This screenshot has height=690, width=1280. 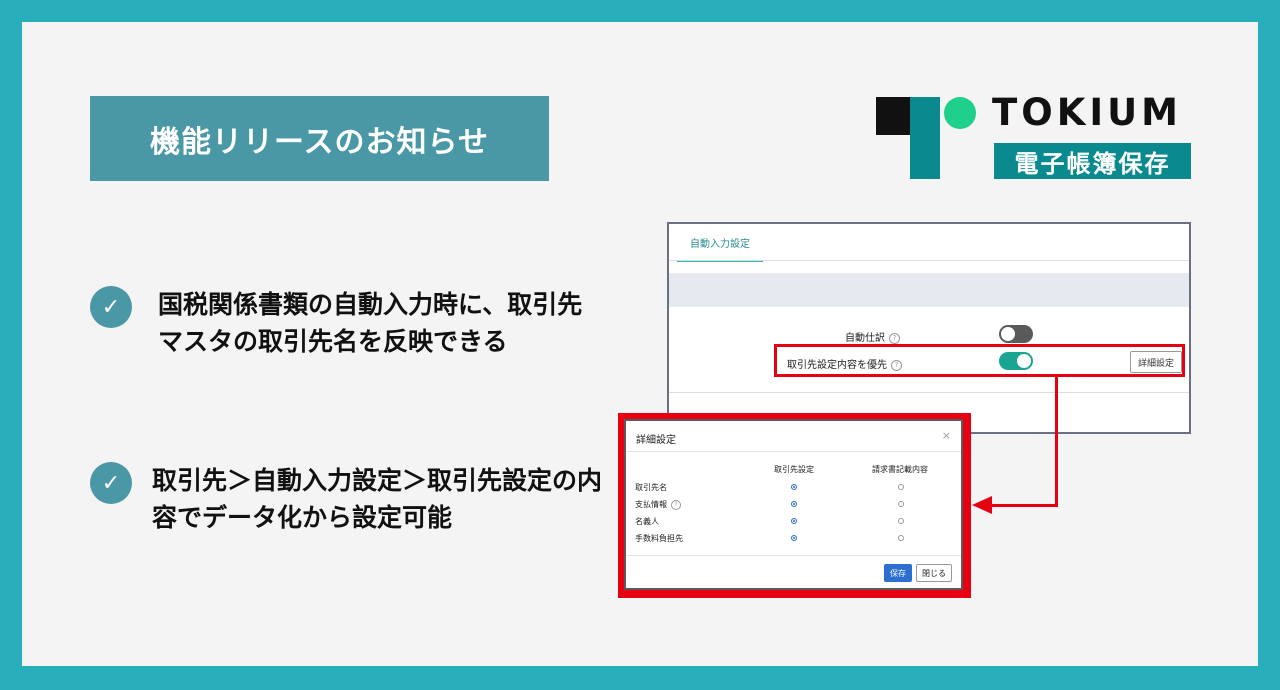 What do you see at coordinates (651, 504) in the screenshot?
I see `payment-info-text: 支払情報` at bounding box center [651, 504].